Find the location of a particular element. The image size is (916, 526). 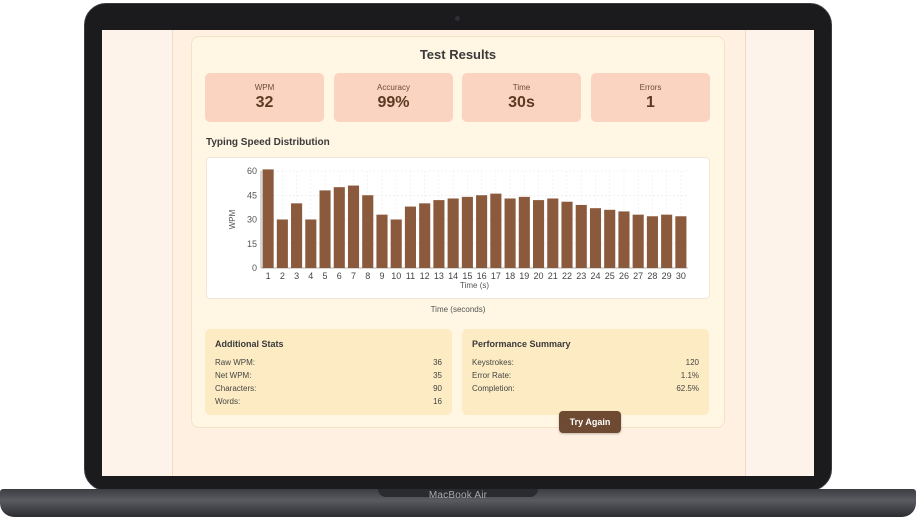

stat-errors: Errors 1 is located at coordinates (650, 97).